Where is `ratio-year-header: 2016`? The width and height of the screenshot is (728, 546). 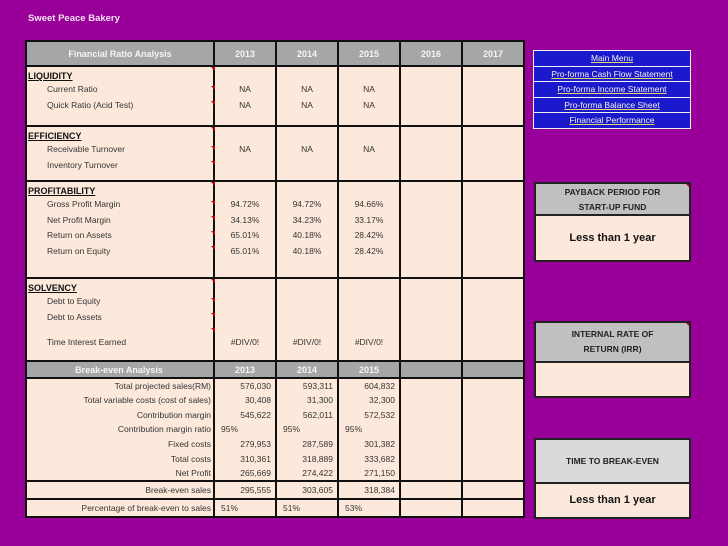 ratio-year-header: 2016 is located at coordinates (431, 53).